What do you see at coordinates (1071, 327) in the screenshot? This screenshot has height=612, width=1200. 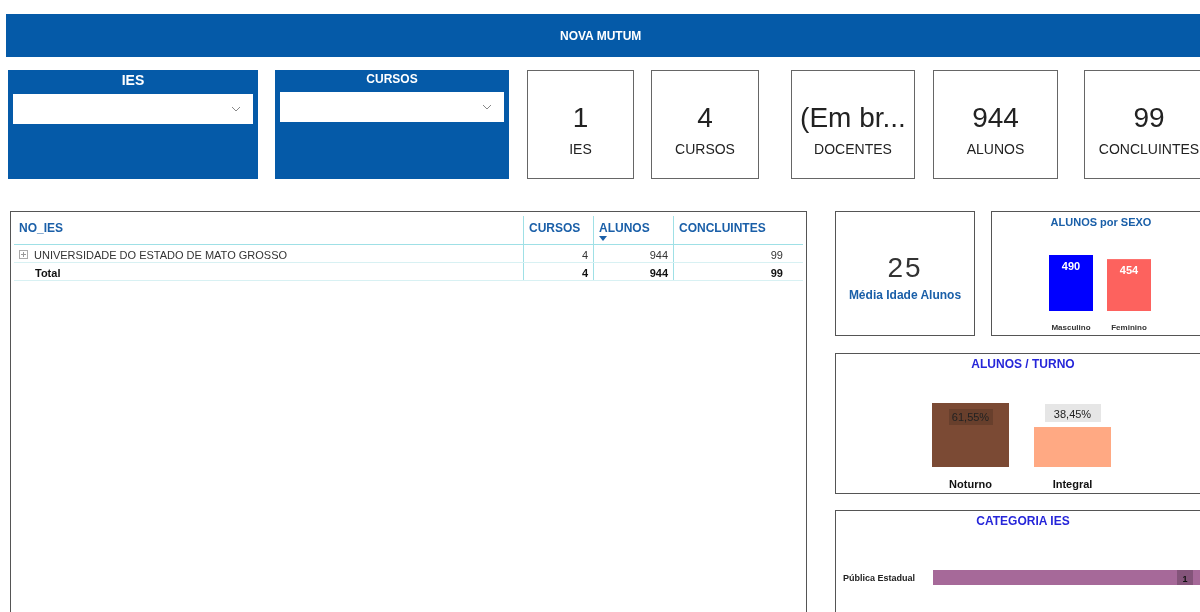 I see `axis-label: Masculino` at bounding box center [1071, 327].